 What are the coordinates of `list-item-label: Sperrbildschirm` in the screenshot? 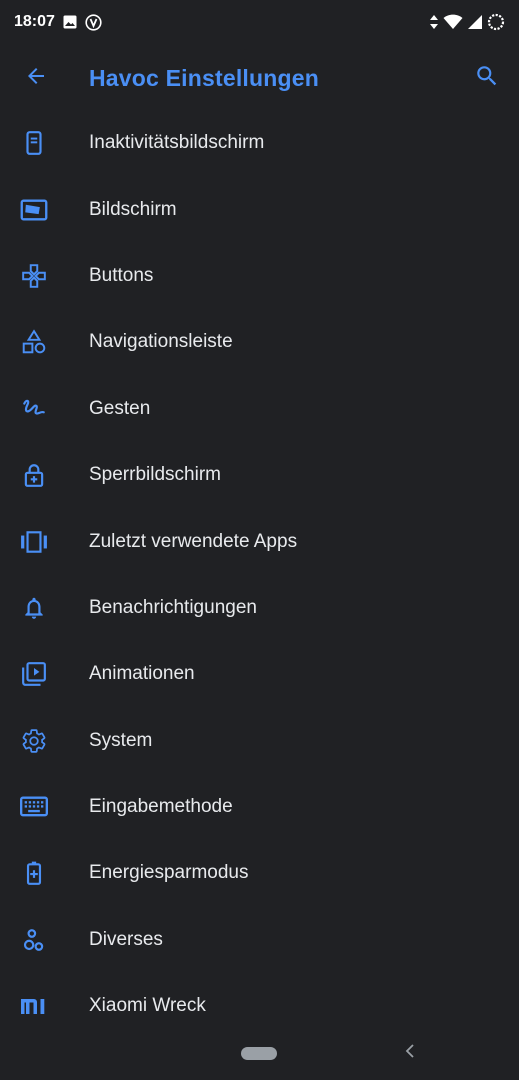 It's located at (155, 475).